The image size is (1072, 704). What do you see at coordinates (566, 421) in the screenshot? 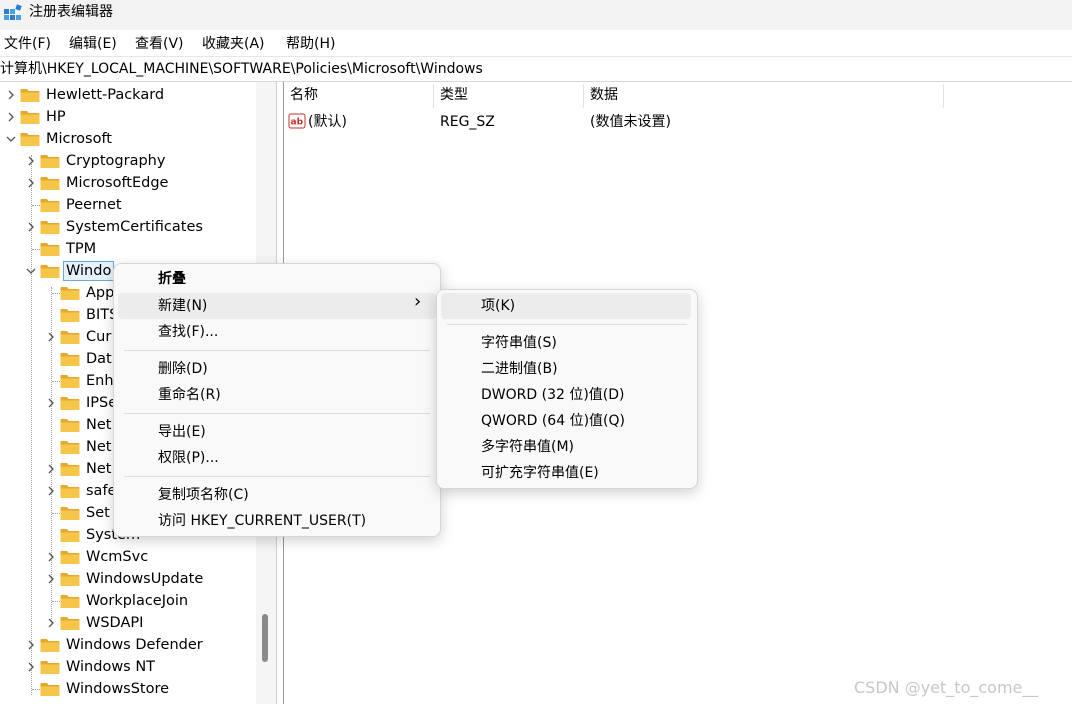
I see `submenu-item-qword-value: QWORD (64 位)值(Q)` at bounding box center [566, 421].